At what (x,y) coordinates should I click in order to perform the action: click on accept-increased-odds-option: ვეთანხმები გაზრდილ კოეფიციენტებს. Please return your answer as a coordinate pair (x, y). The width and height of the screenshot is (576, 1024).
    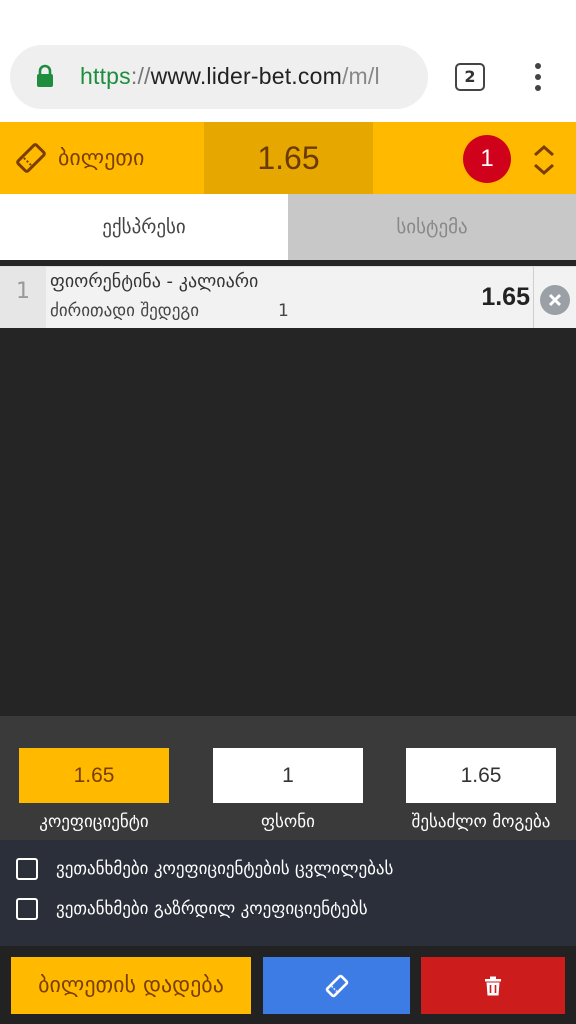
    Looking at the image, I should click on (192, 909).